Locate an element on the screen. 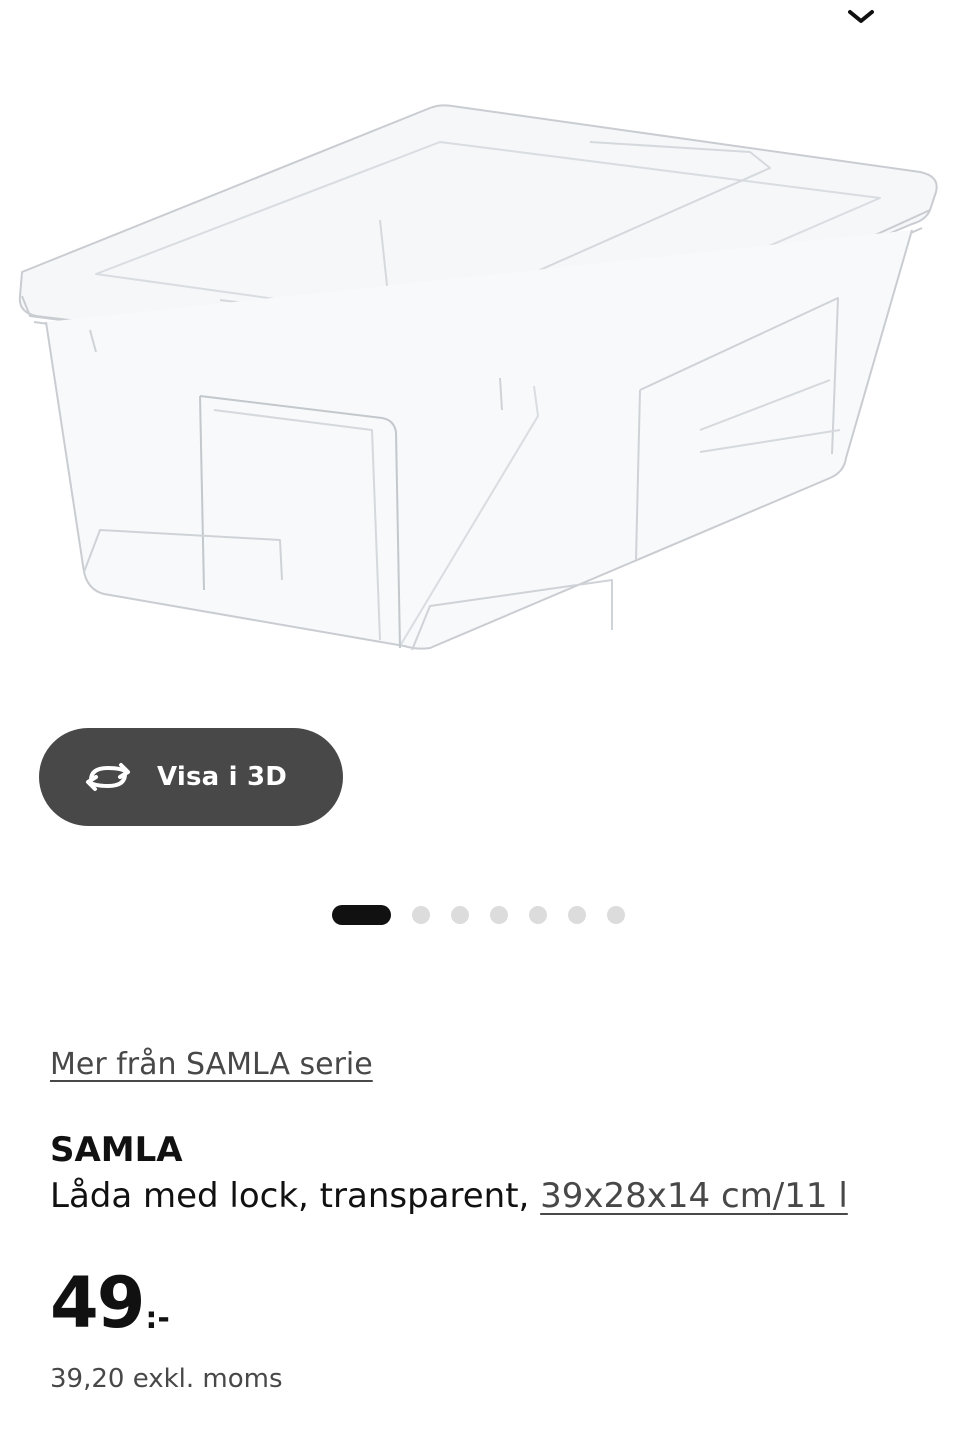 Image resolution: width=960 pixels, height=1430 pixels. series-link: Mer från SAMLA serie is located at coordinates (211, 1064).